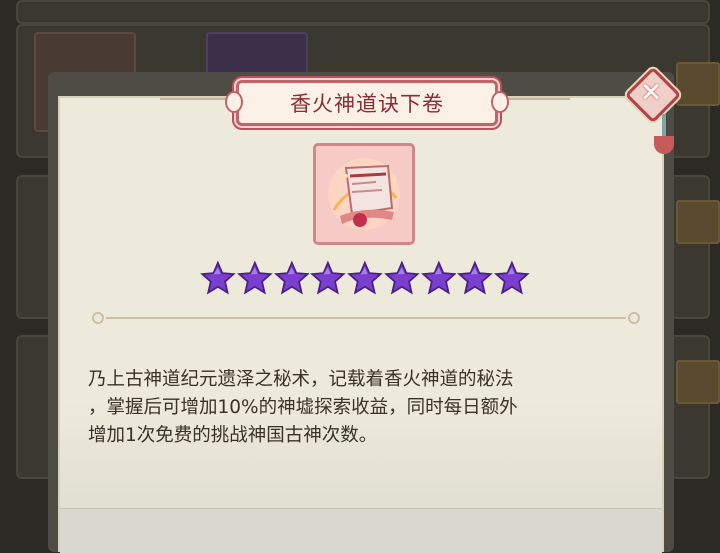 The height and width of the screenshot is (553, 720). I want to click on description-line: 增加1次免费的挑战神国古神次数。, so click(233, 435).